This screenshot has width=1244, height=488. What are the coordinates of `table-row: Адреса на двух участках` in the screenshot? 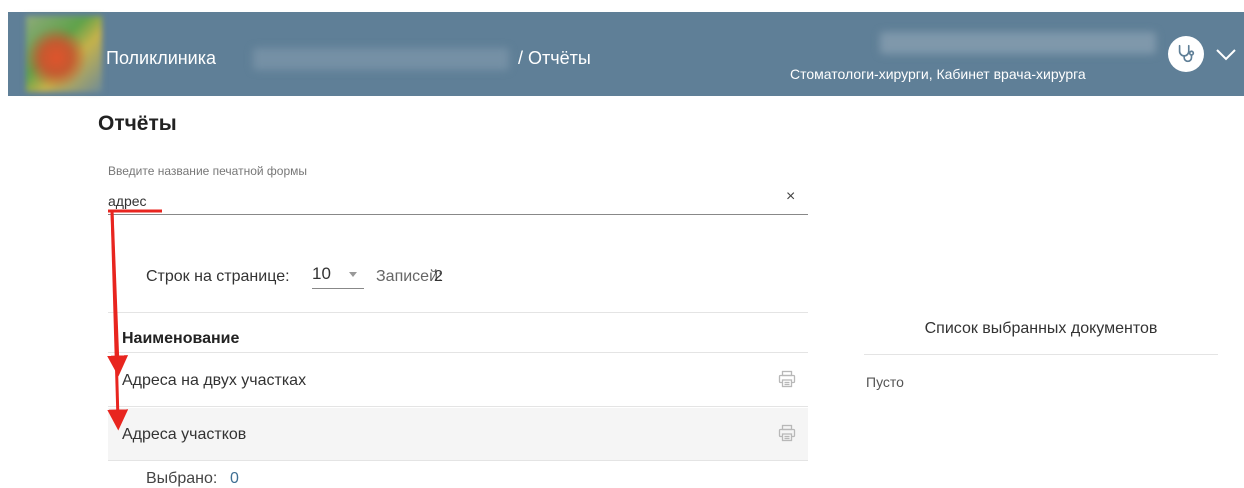 It's located at (458, 380).